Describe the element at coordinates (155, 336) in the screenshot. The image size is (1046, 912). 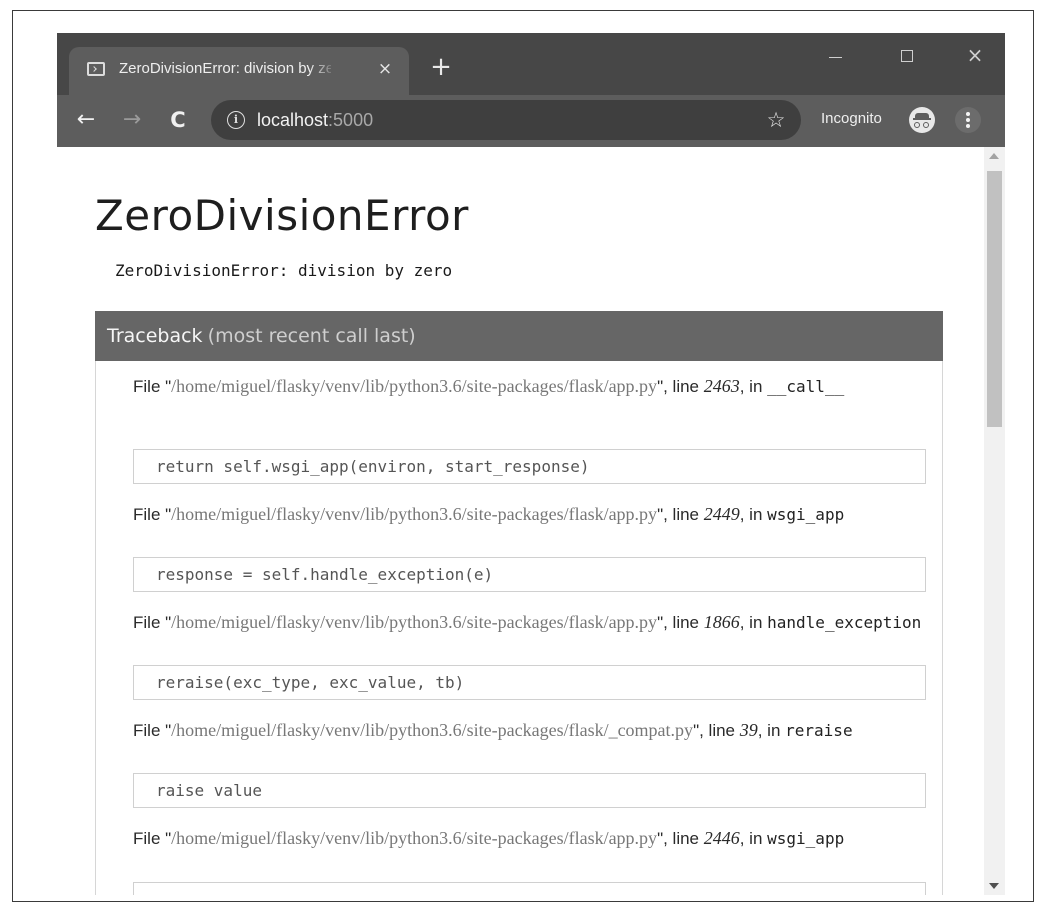
I see `traceback-title: Traceback` at that location.